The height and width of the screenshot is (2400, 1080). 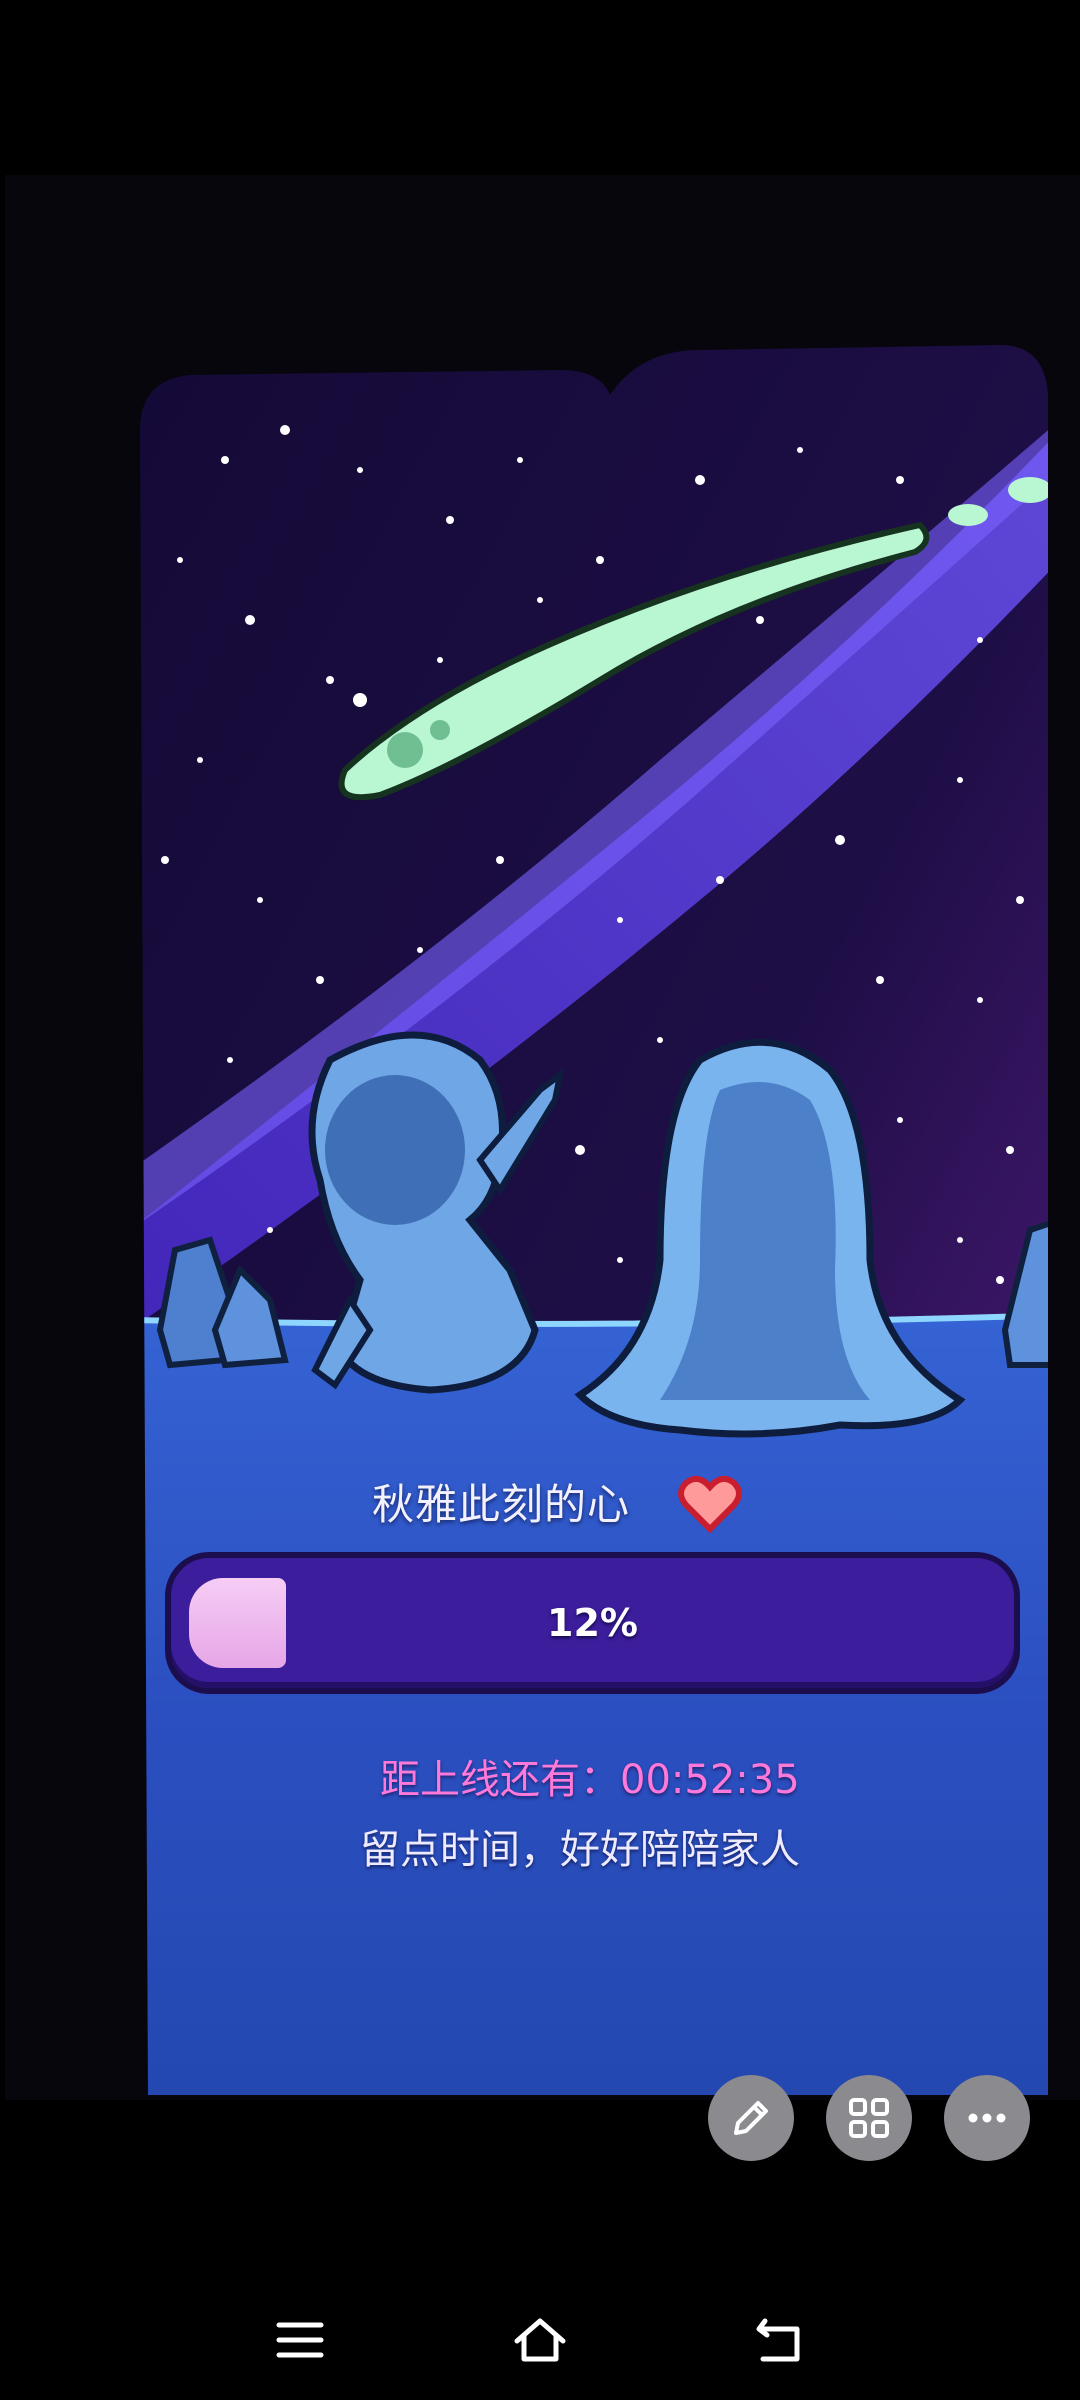 I want to click on mood-percent-text: 12%, so click(x=592, y=1623).